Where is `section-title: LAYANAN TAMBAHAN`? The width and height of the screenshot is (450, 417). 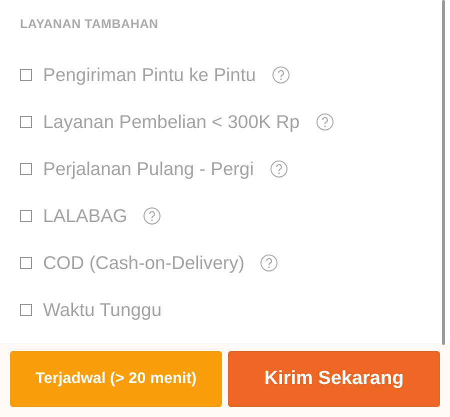
section-title: LAYANAN TAMBAHAN is located at coordinates (90, 24).